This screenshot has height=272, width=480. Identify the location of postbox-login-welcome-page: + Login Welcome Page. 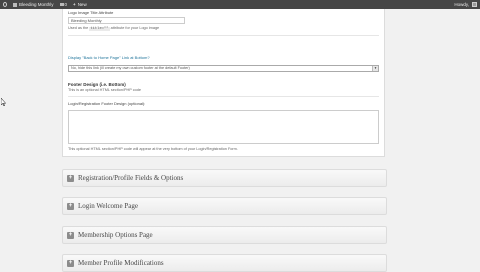
(224, 206).